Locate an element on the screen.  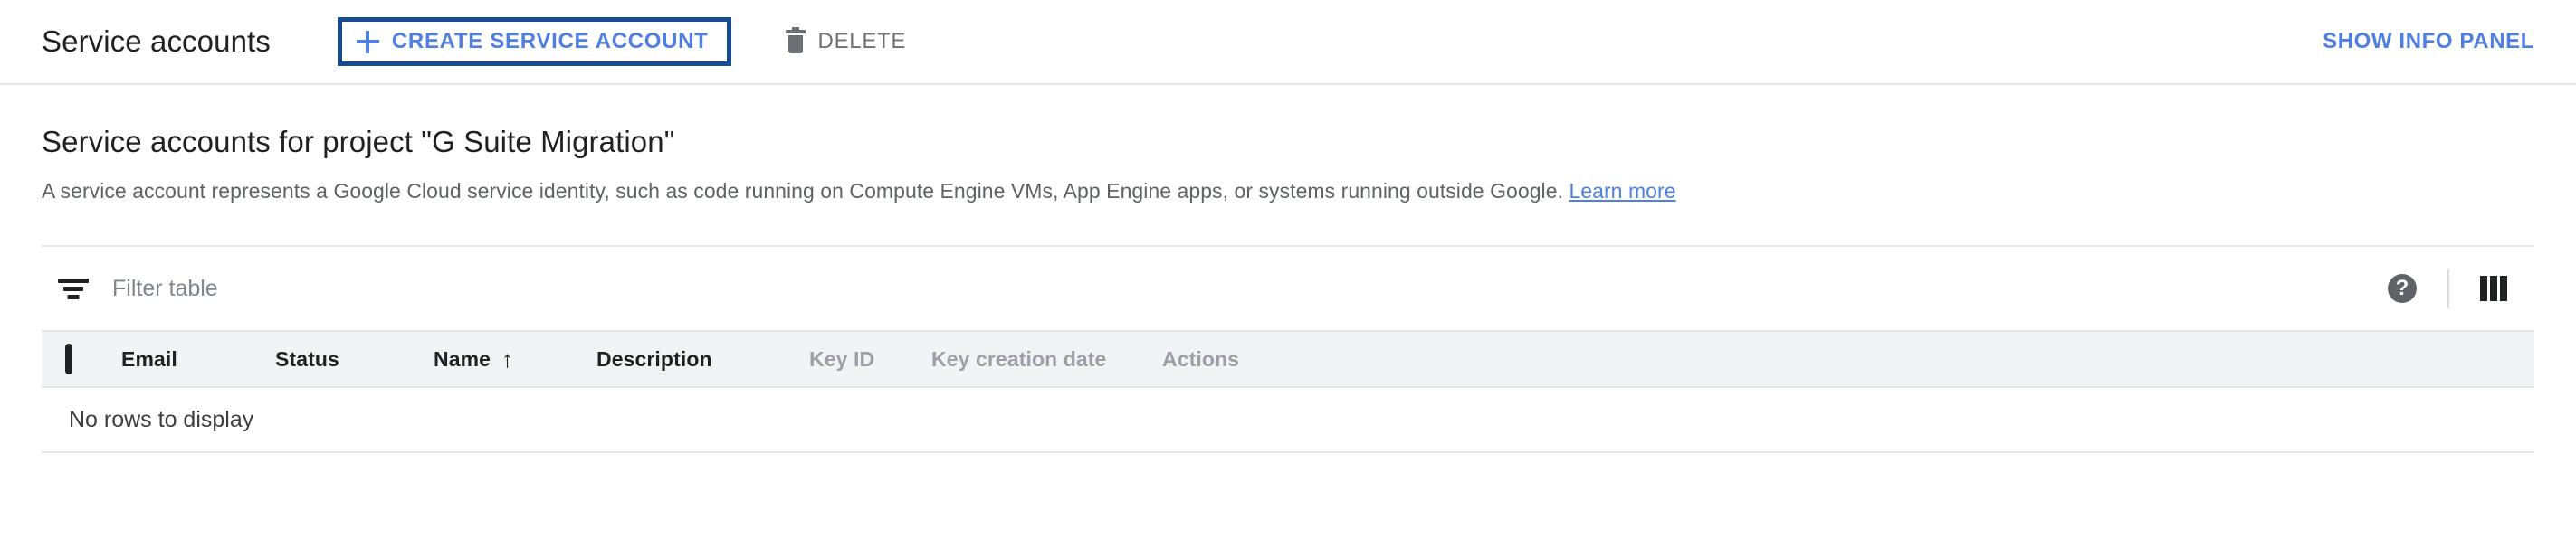
column-header-key-creation-date: Key creation date is located at coordinates (1046, 359).